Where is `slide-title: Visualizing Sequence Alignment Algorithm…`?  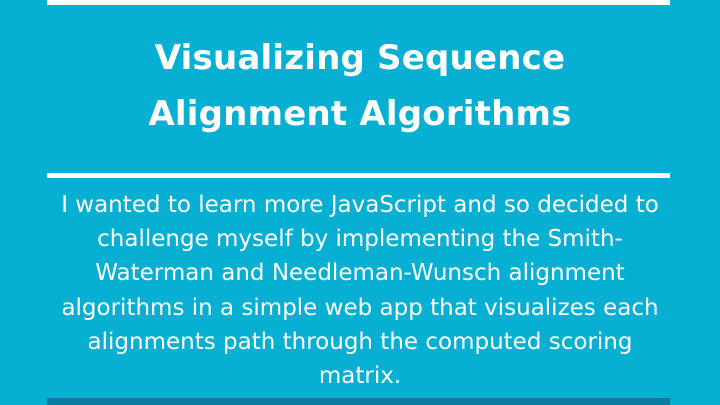 slide-title: Visualizing Sequence Alignment Algorithm… is located at coordinates (360, 86).